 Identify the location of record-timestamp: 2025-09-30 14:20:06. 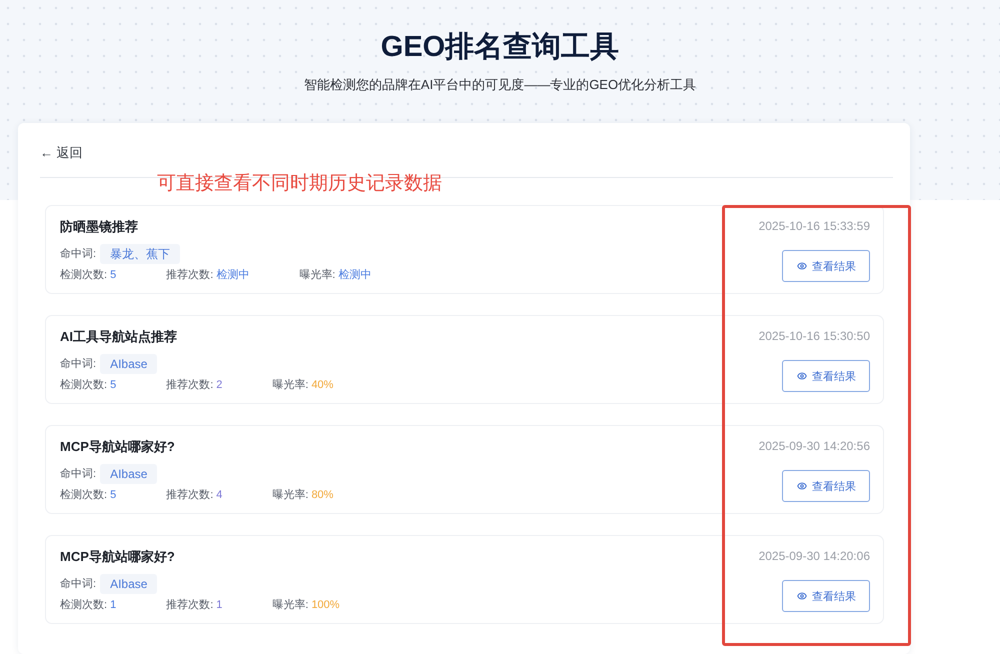
(814, 556).